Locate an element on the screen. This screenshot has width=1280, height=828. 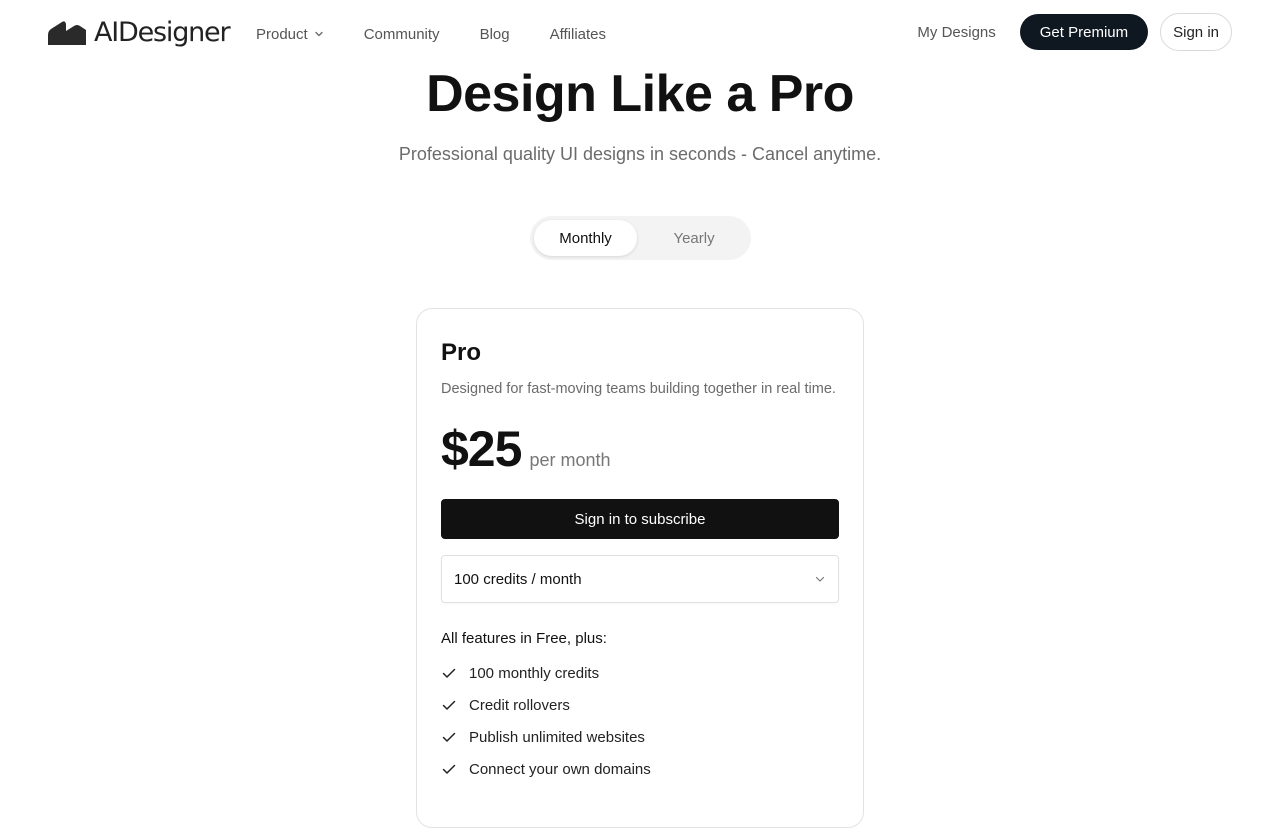
brand-name: AIDesigner is located at coordinates (162, 32).